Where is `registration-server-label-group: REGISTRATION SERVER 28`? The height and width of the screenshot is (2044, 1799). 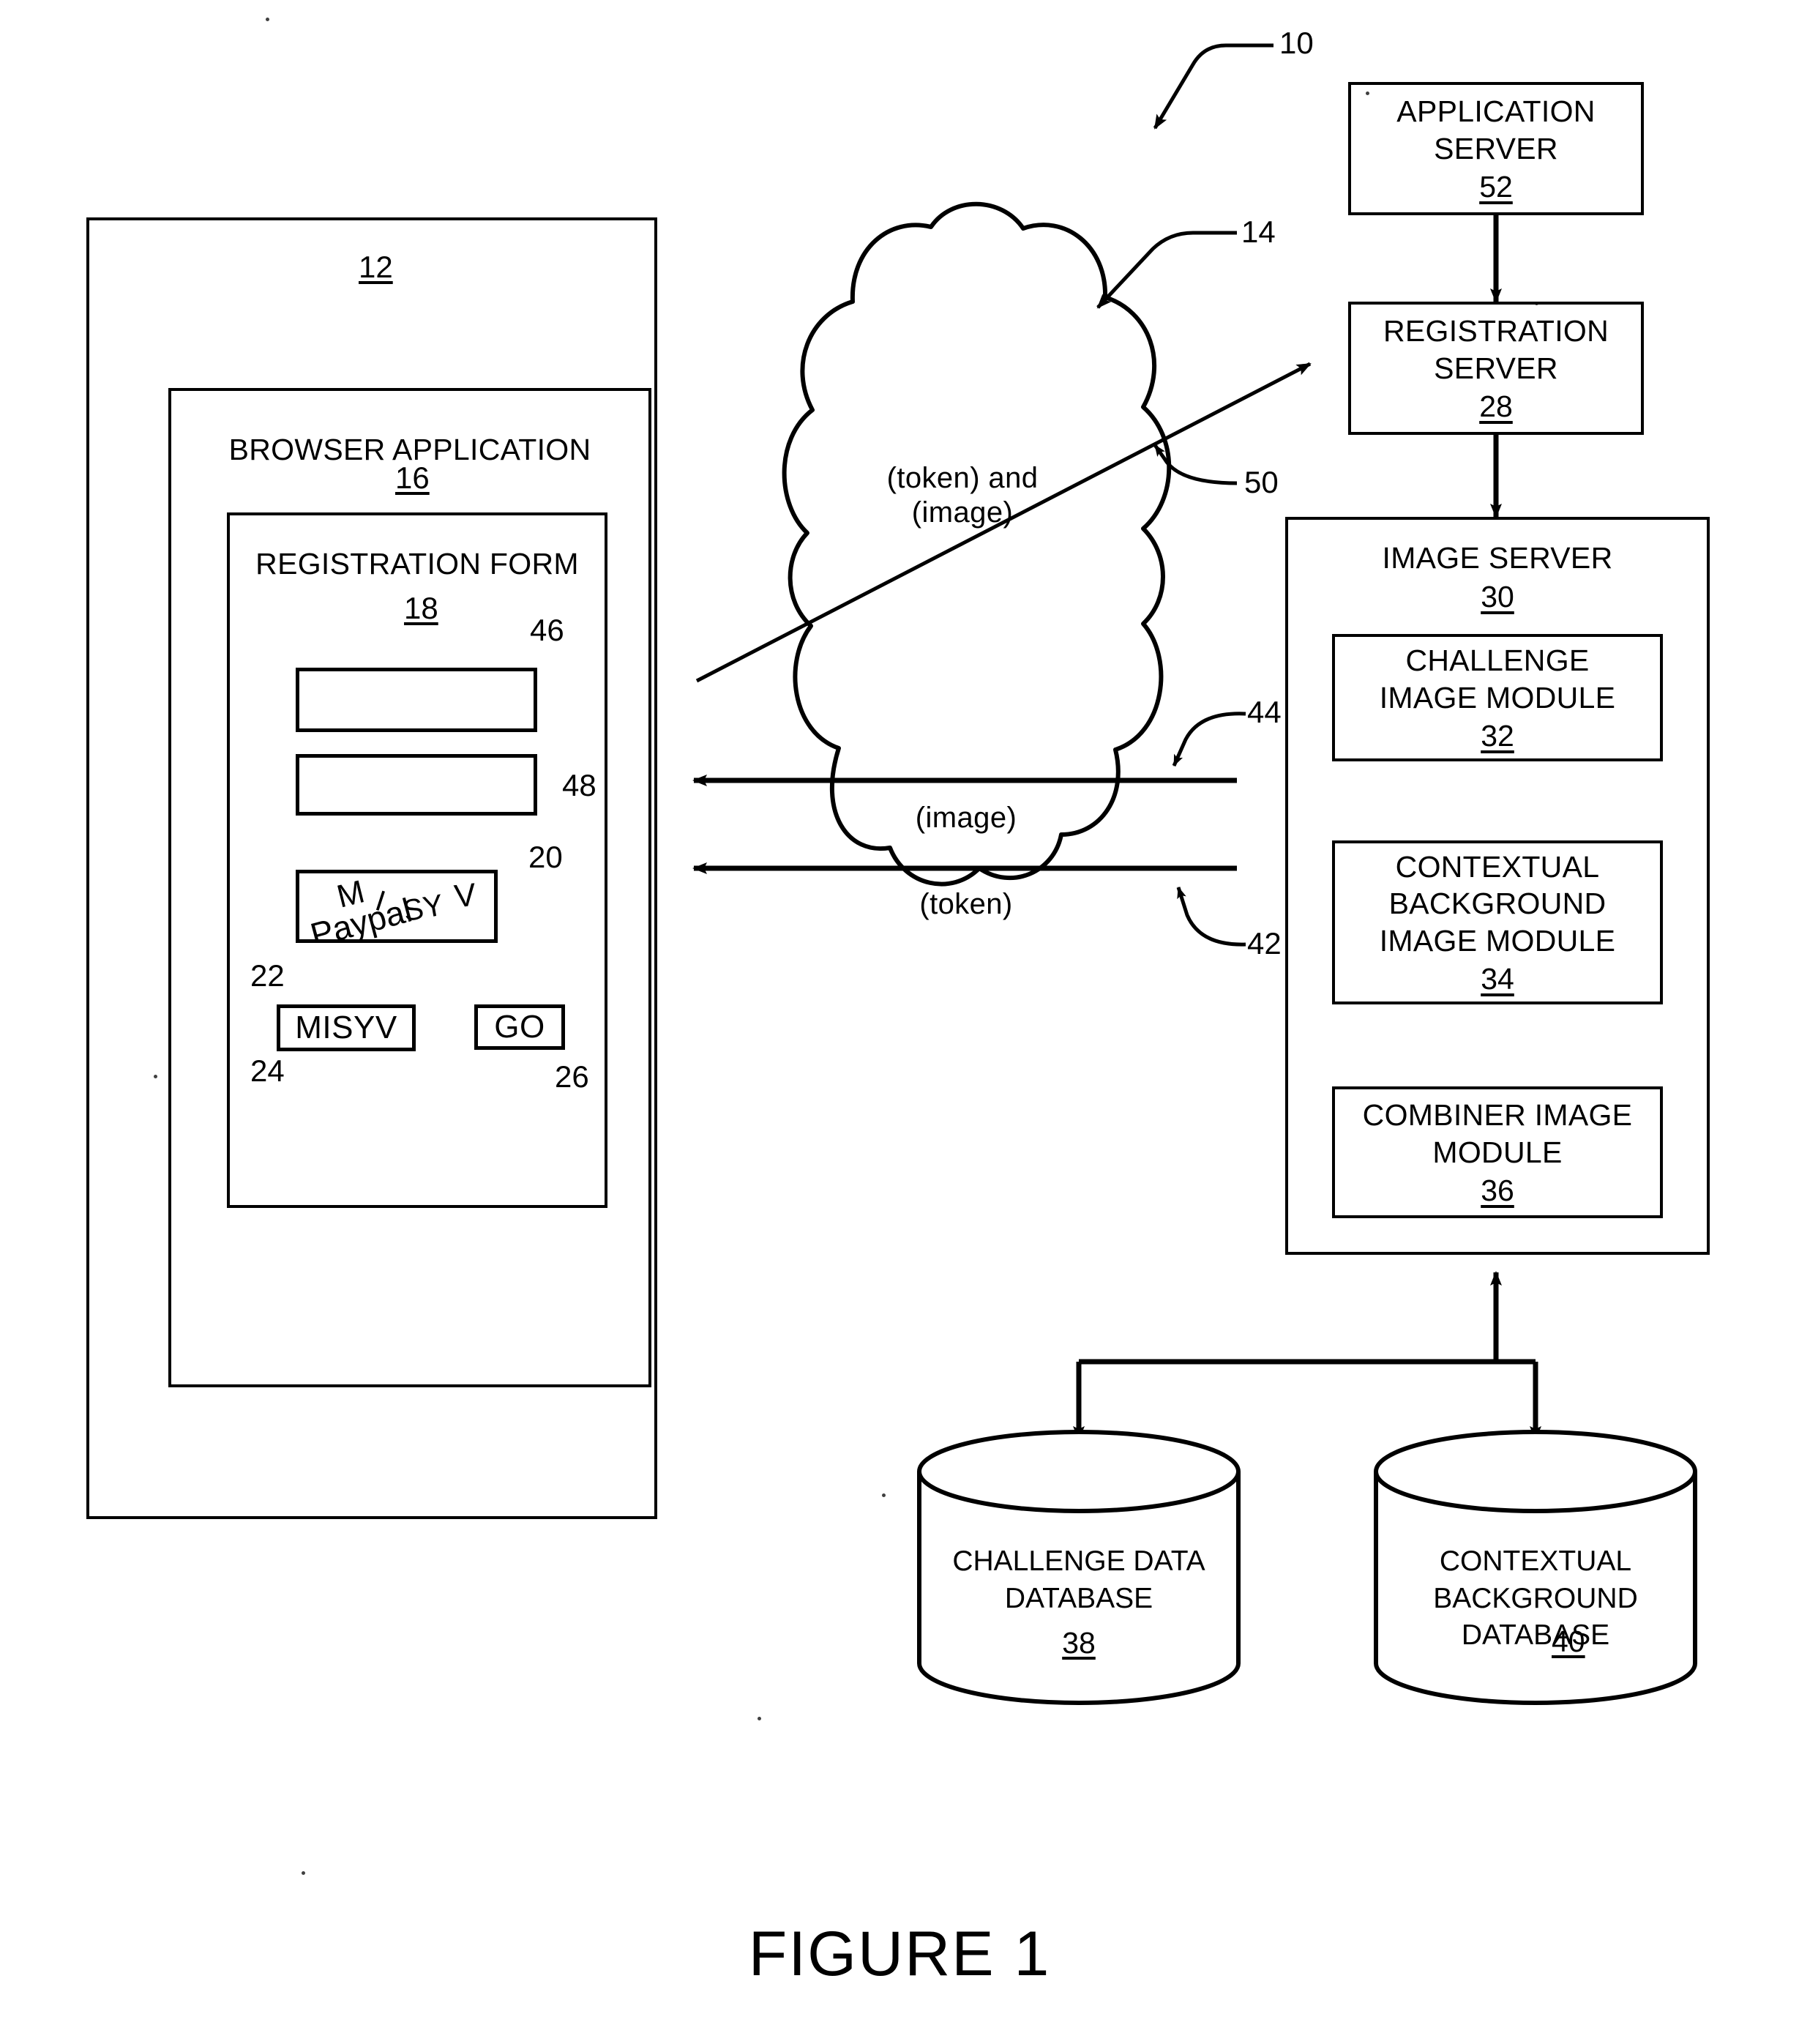
registration-server-label-group: REGISTRATION SERVER 28 is located at coordinates (1496, 368).